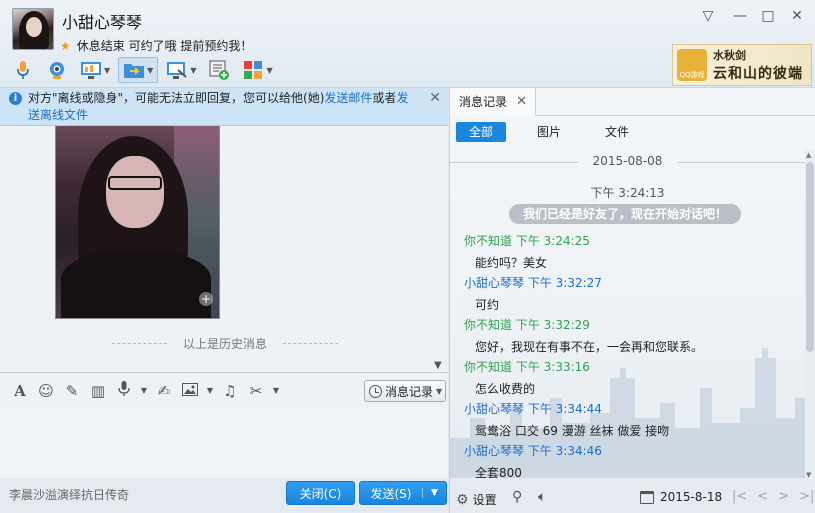 The width and height of the screenshot is (815, 513). I want to click on bottom-bar: 李晨沙溢演绎抗日传奇 关闭(C) 发送(S) ▼, so click(224, 495).